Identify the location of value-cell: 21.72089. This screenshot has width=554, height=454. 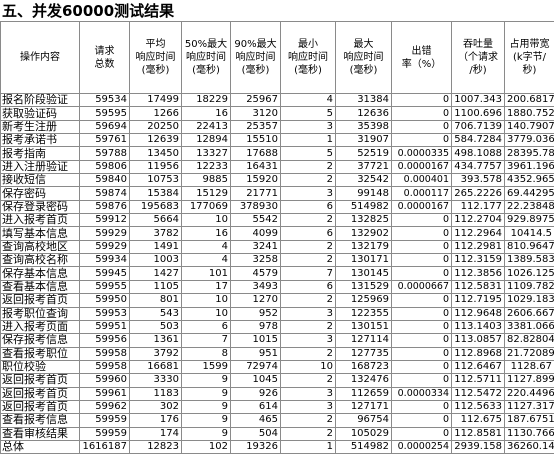
(529, 353).